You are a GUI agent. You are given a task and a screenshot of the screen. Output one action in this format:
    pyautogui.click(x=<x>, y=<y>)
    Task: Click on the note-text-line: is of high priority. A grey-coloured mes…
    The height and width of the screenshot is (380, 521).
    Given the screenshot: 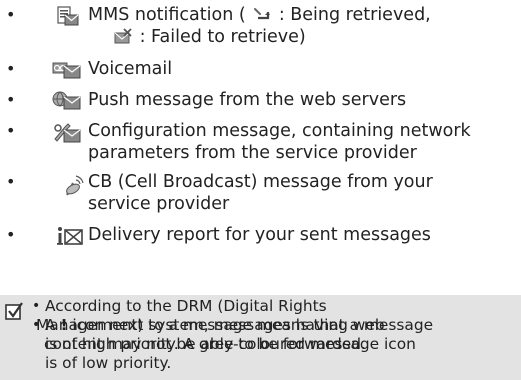 What is the action you would take?
    pyautogui.click(x=230, y=344)
    